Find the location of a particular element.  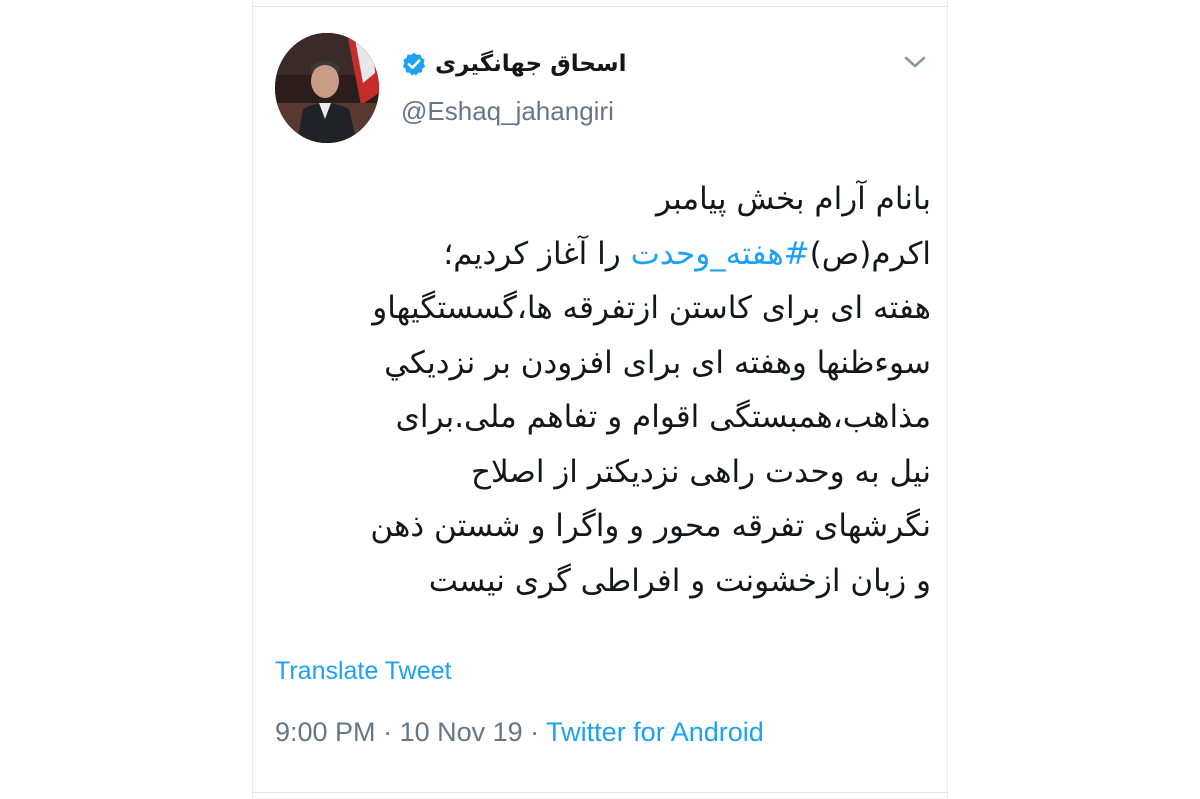

tweet-text-line: مذاهب،همبستگی اقوام و تفاهم ملی.برای is located at coordinates (663, 417).